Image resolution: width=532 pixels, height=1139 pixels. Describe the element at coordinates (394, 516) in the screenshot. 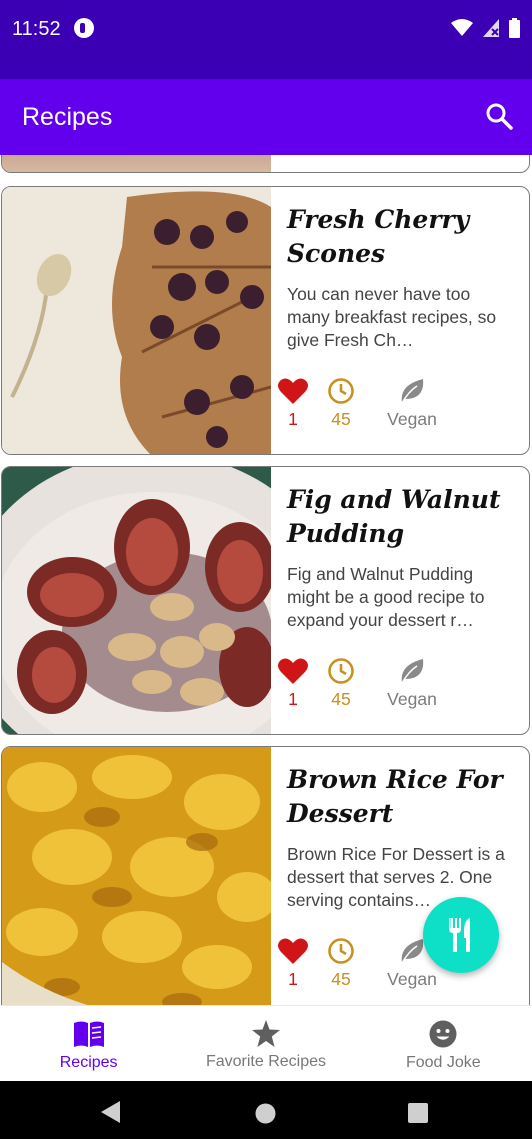

I see `recipe-title: Fig and Walnut Pudding` at that location.